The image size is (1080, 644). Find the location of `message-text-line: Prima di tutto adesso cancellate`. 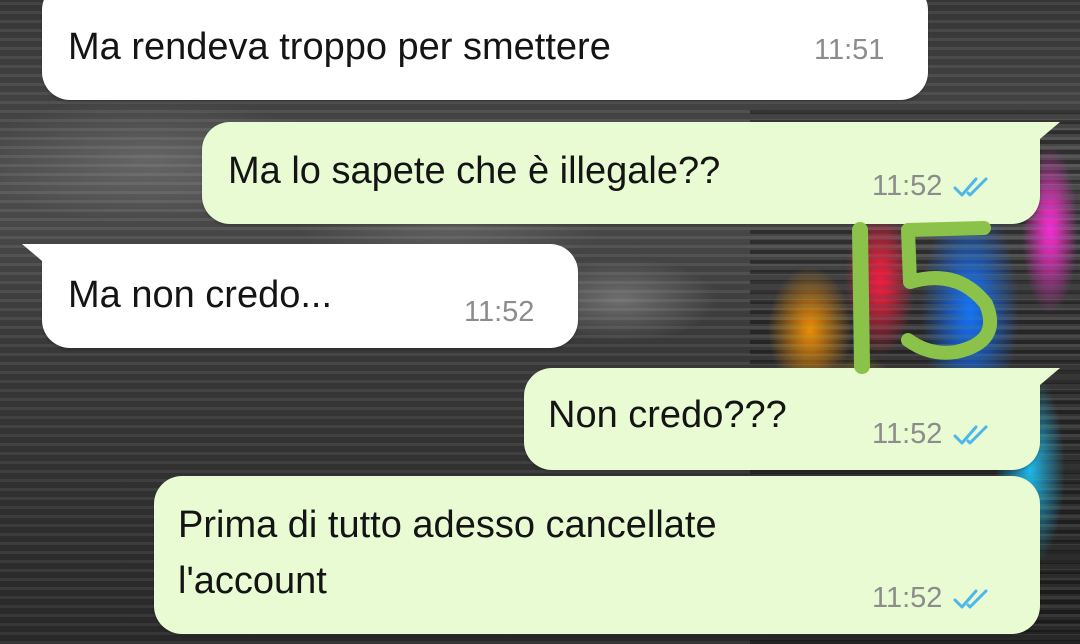

message-text-line: Prima di tutto adesso cancellate is located at coordinates (447, 525).